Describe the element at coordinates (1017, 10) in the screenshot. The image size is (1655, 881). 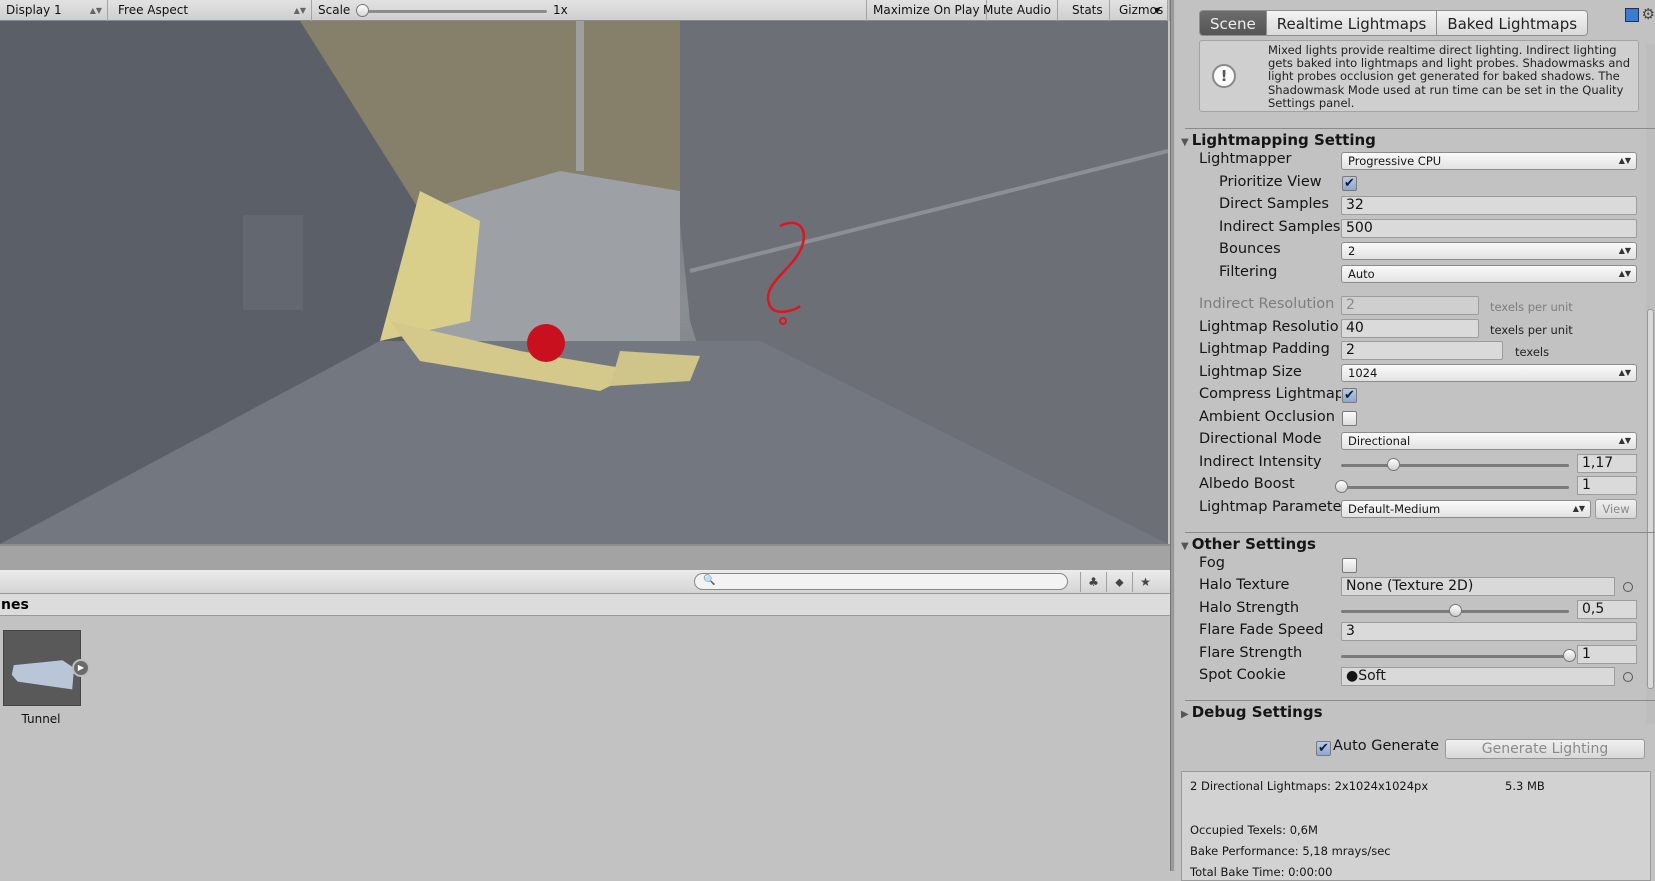
I see `mute-audio-button: Mute Audio` at that location.